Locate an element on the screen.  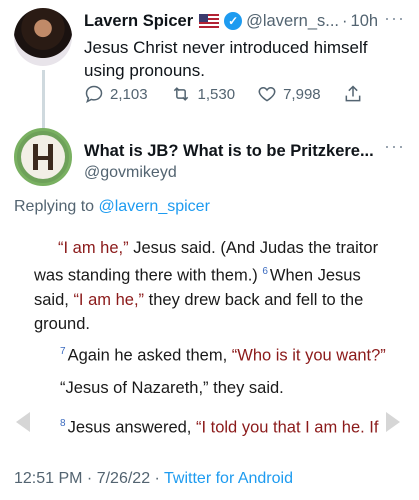
avatar-govmikeyd is located at coordinates (43, 157).